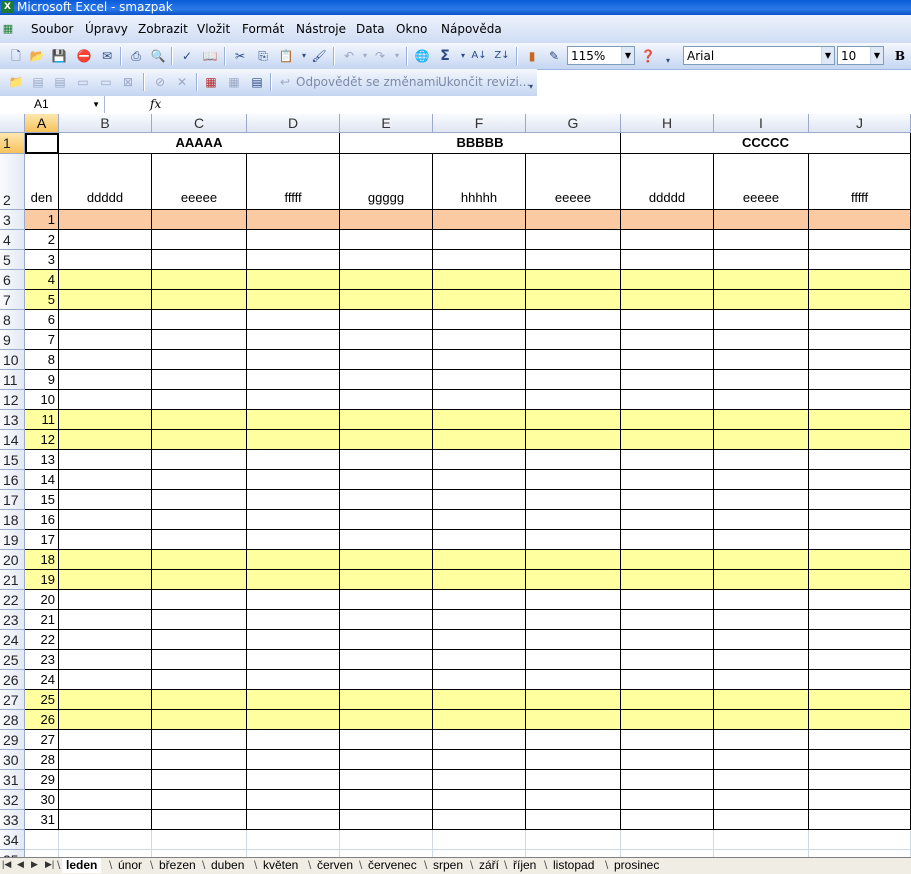 The height and width of the screenshot is (874, 911). Describe the element at coordinates (20, 864) in the screenshot. I see `prev-sheet-icon: ◀` at that location.